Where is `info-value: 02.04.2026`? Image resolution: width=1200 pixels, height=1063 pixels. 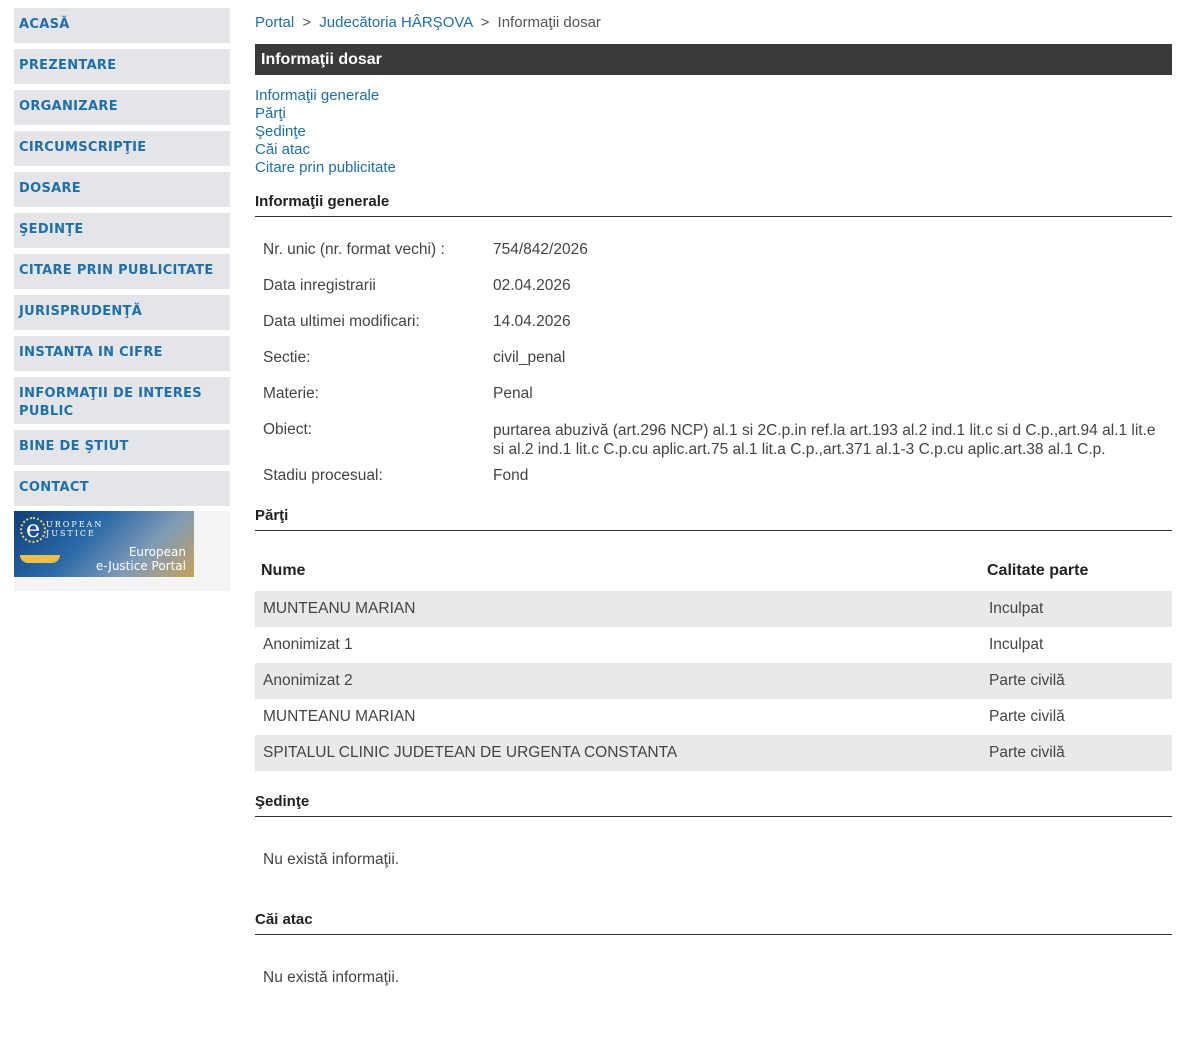 info-value: 02.04.2026 is located at coordinates (532, 285).